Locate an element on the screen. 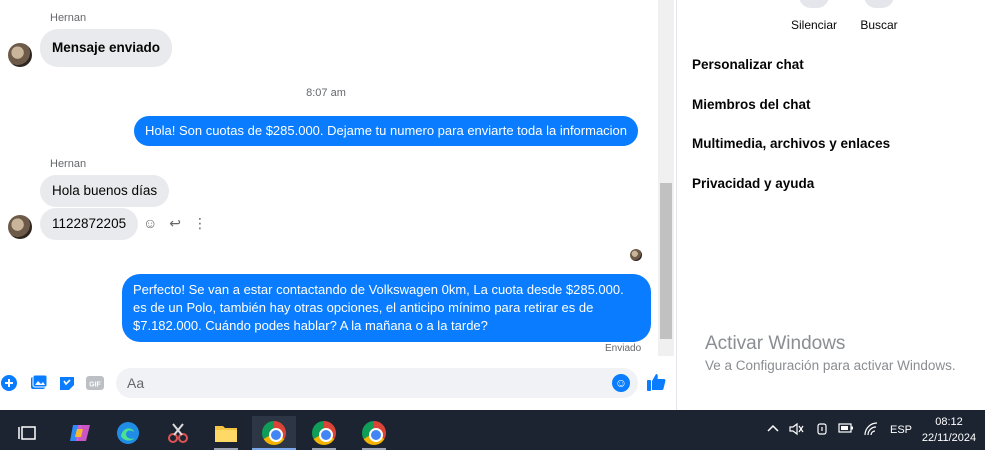  read-receipt-avatar is located at coordinates (636, 255).